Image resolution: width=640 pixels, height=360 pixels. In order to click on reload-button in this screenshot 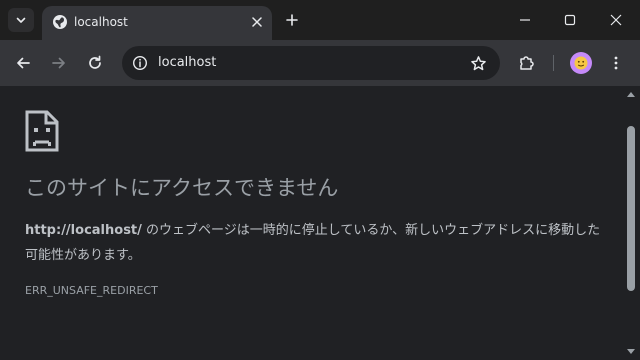, I will do `click(95, 63)`.